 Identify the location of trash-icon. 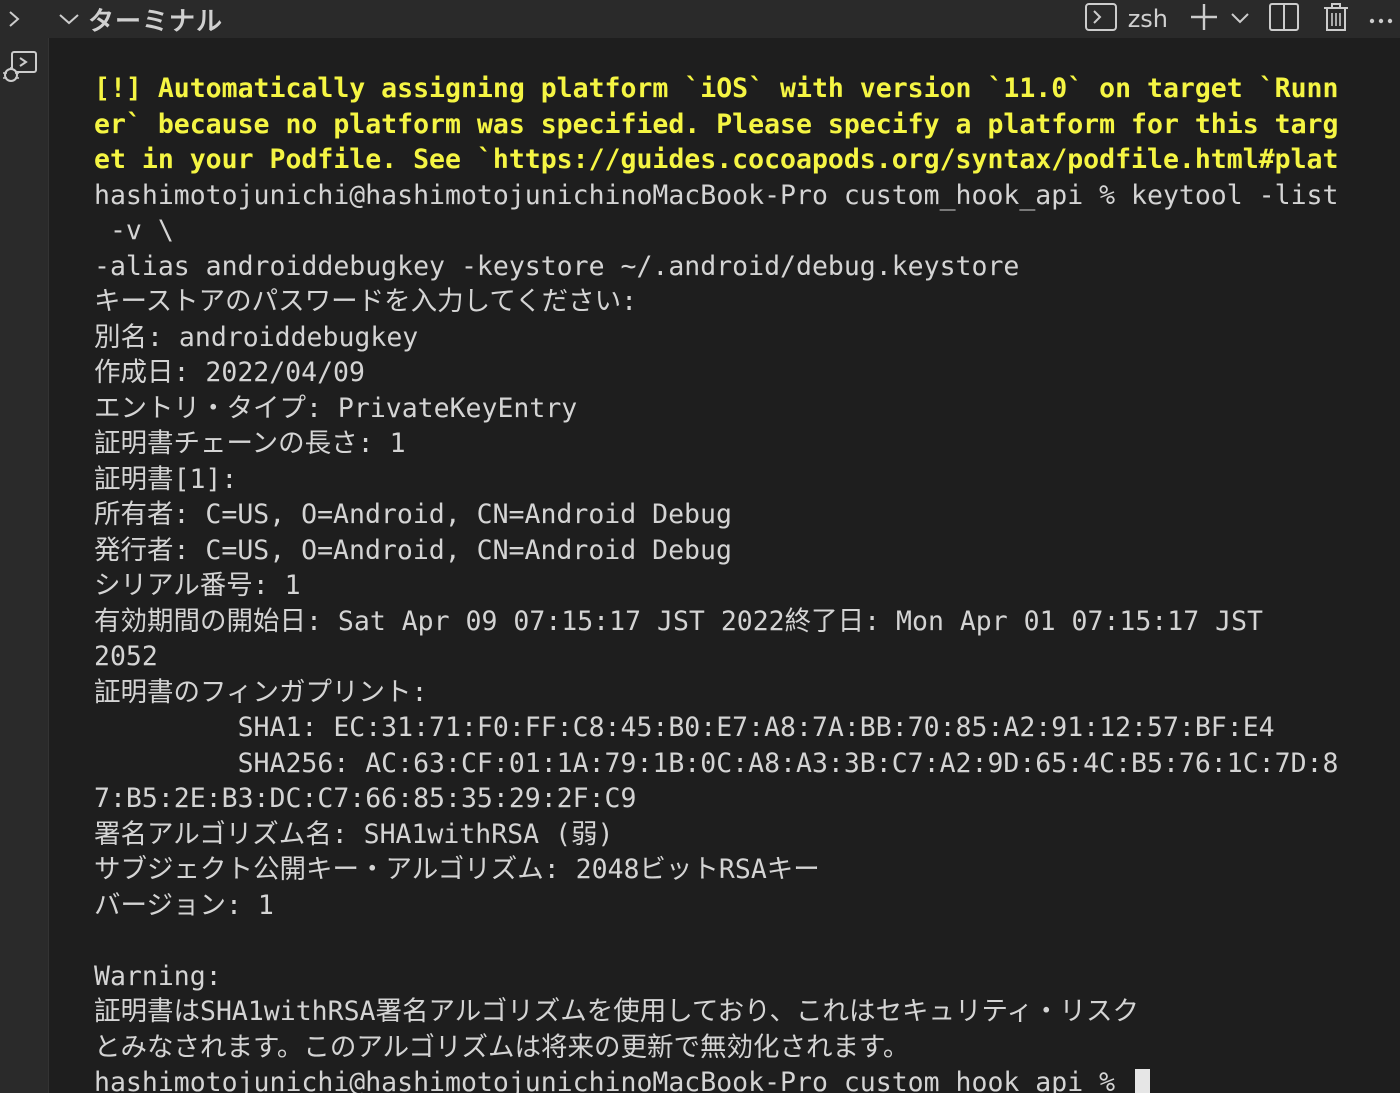
(1336, 19).